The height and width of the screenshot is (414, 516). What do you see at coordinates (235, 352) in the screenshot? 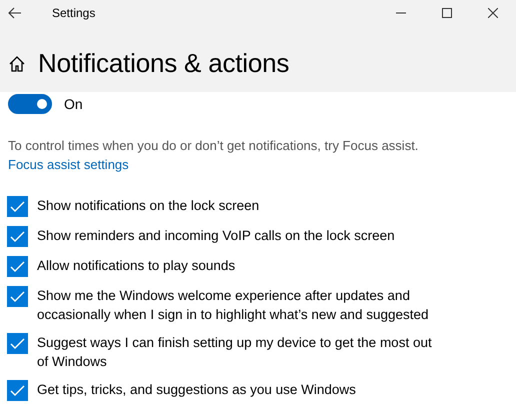
I see `option-label: Suggest ways I can finish setting up my device to get the most out of Windows` at bounding box center [235, 352].